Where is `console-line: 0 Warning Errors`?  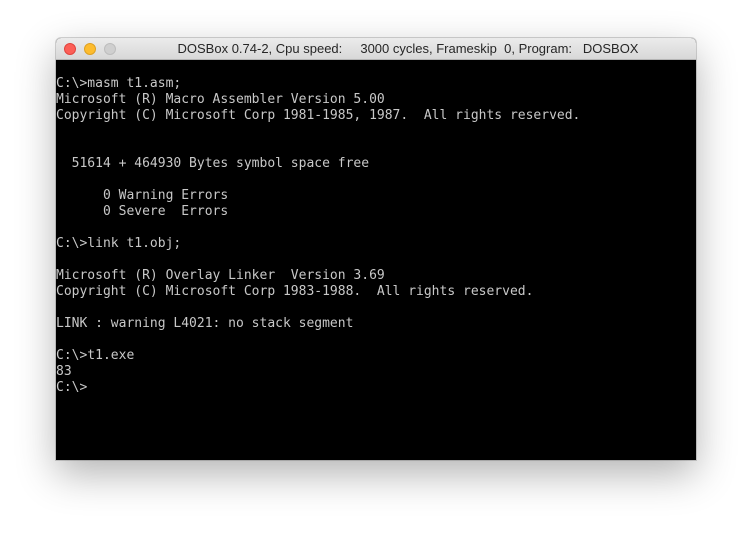 console-line: 0 Warning Errors is located at coordinates (142, 195).